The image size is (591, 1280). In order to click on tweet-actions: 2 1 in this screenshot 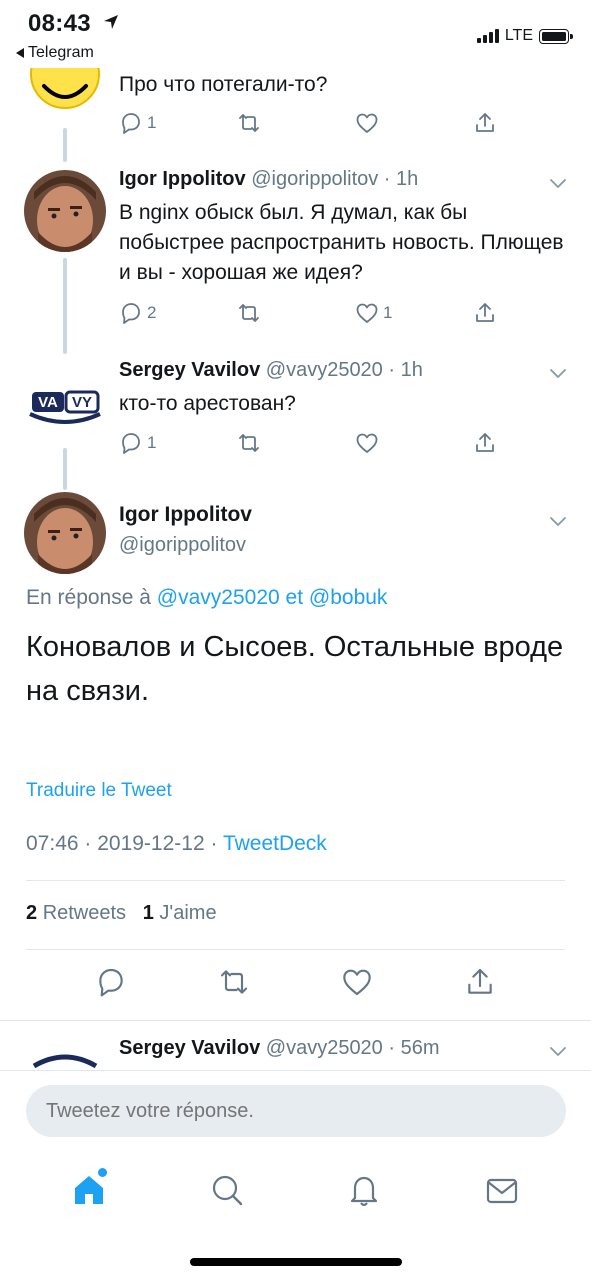, I will do `click(329, 313)`.